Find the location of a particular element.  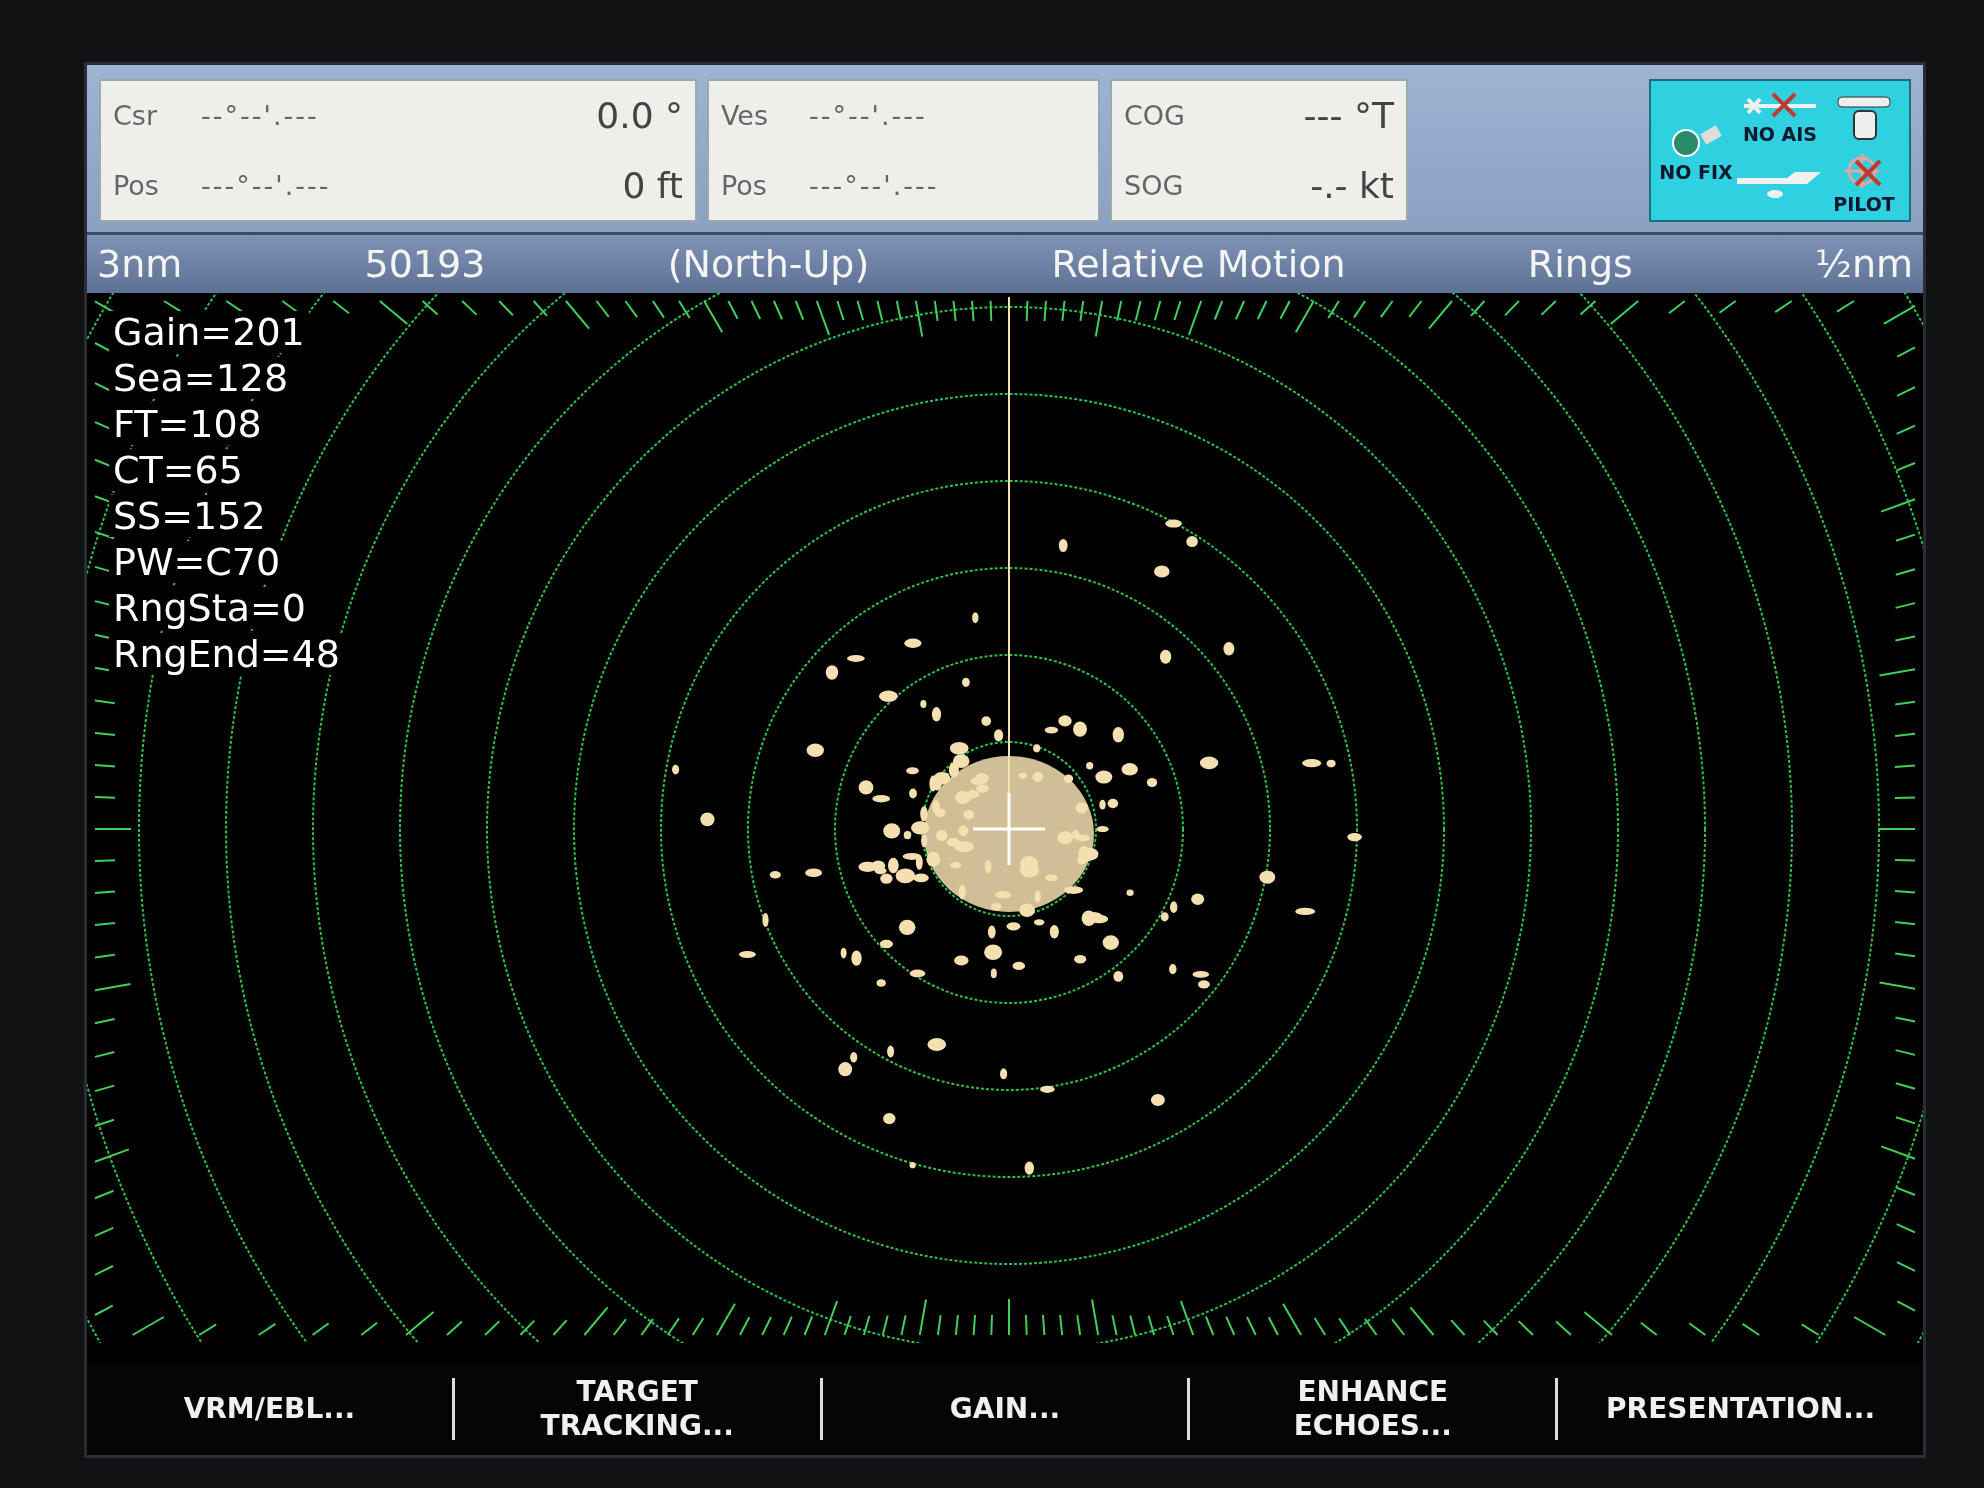

setting-readout: PW=C70 is located at coordinates (197, 562).